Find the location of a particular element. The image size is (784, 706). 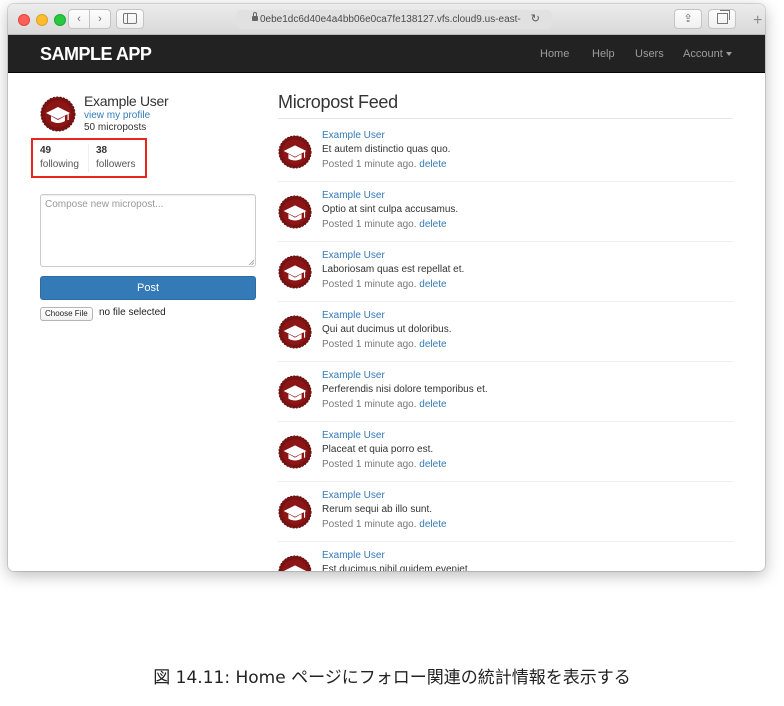

sidebar-icon is located at coordinates (130, 18).